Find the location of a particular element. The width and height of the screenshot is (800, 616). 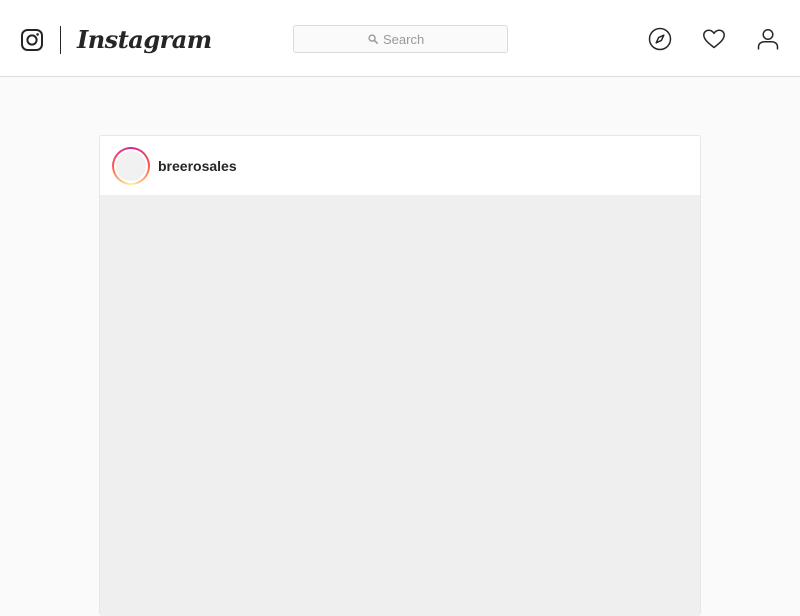

top-navigation-bar: Instagram is located at coordinates (400, 38).